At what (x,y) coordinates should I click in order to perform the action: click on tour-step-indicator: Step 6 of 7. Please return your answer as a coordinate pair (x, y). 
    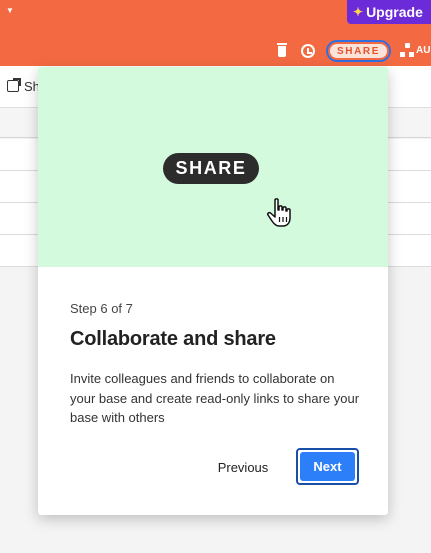
    Looking at the image, I should click on (101, 308).